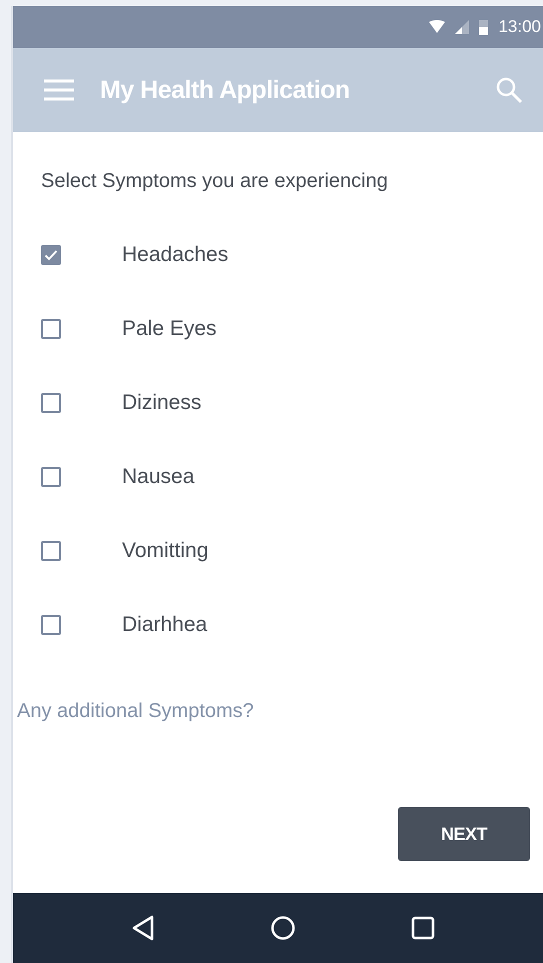  I want to click on battery-icon, so click(483, 27).